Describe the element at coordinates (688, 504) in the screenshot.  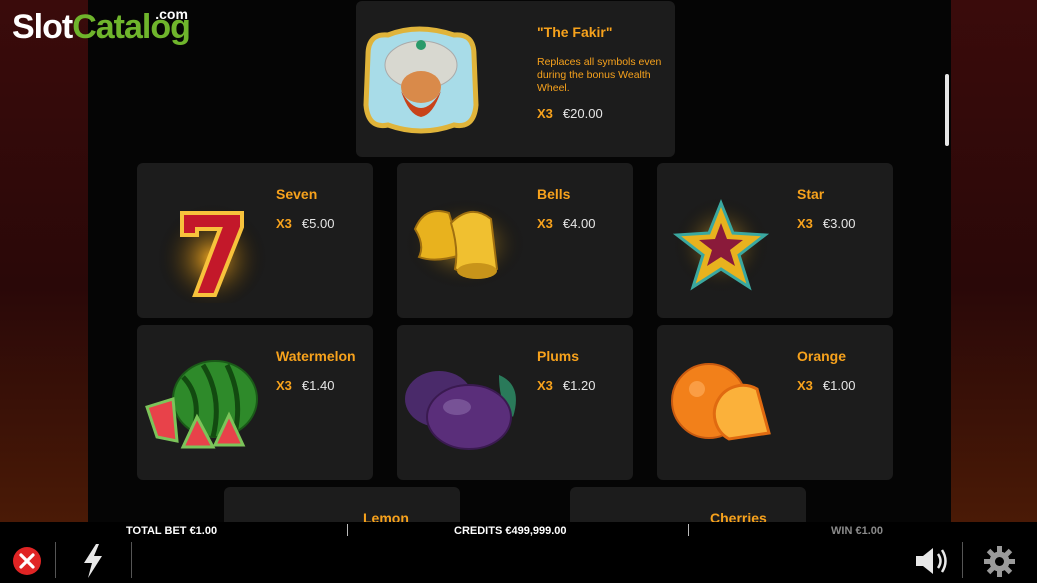
I see `cherries-card: Cherries` at that location.